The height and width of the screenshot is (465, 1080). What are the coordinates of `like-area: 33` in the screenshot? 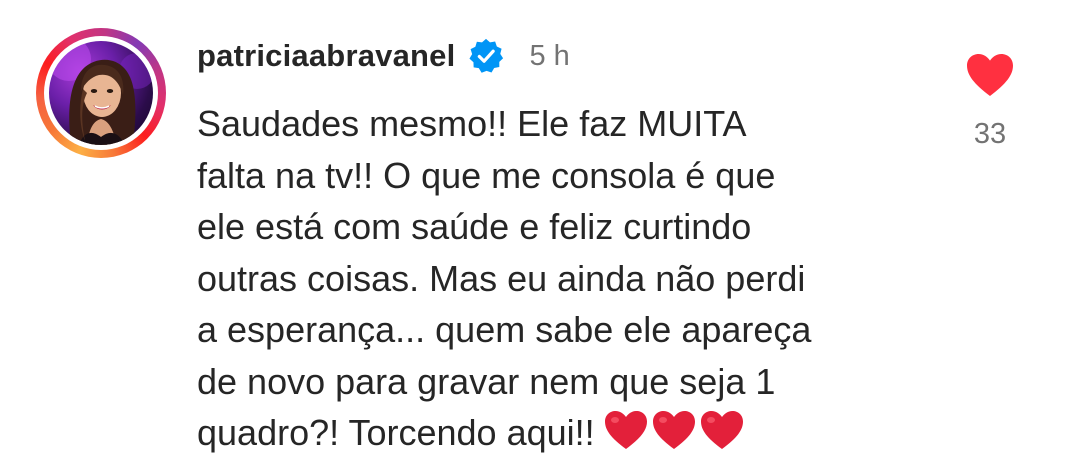 It's located at (990, 101).